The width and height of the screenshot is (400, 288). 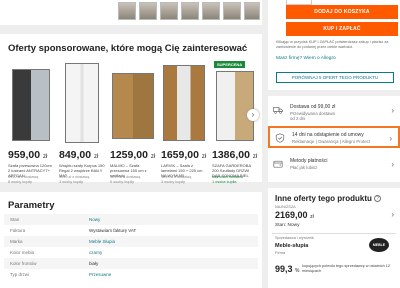 What do you see at coordinates (20, 274) in the screenshot?
I see `parameter-key: Typ drzwi` at bounding box center [20, 274].